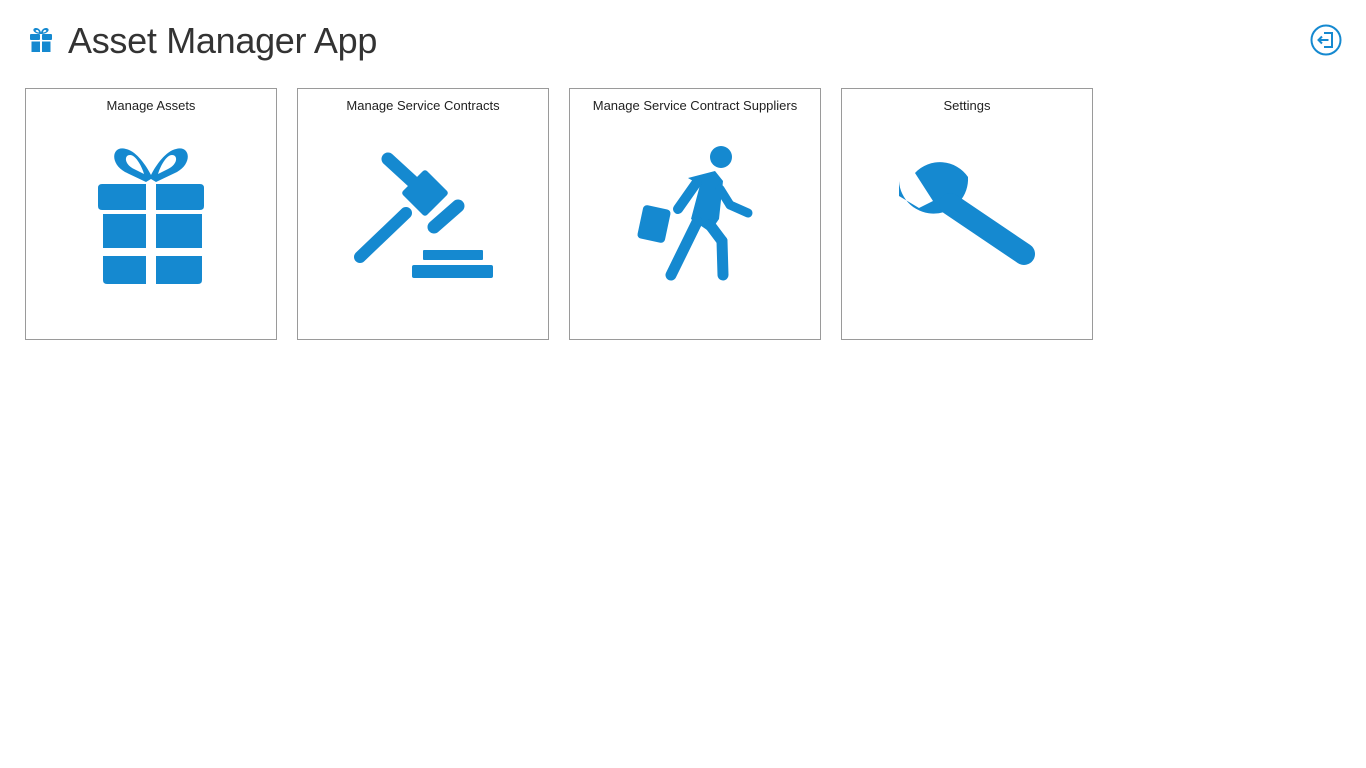  Describe the element at coordinates (1326, 40) in the screenshot. I see `sign-out-icon` at that location.